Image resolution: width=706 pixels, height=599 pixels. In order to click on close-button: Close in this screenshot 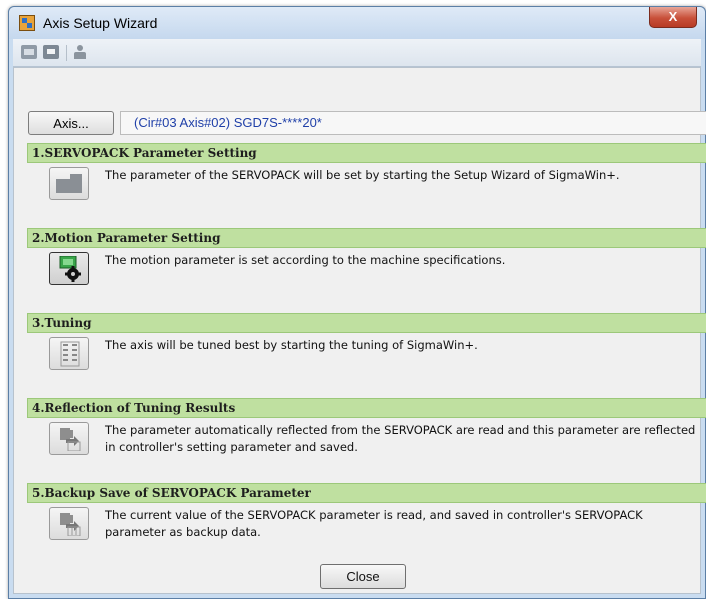, I will do `click(363, 576)`.